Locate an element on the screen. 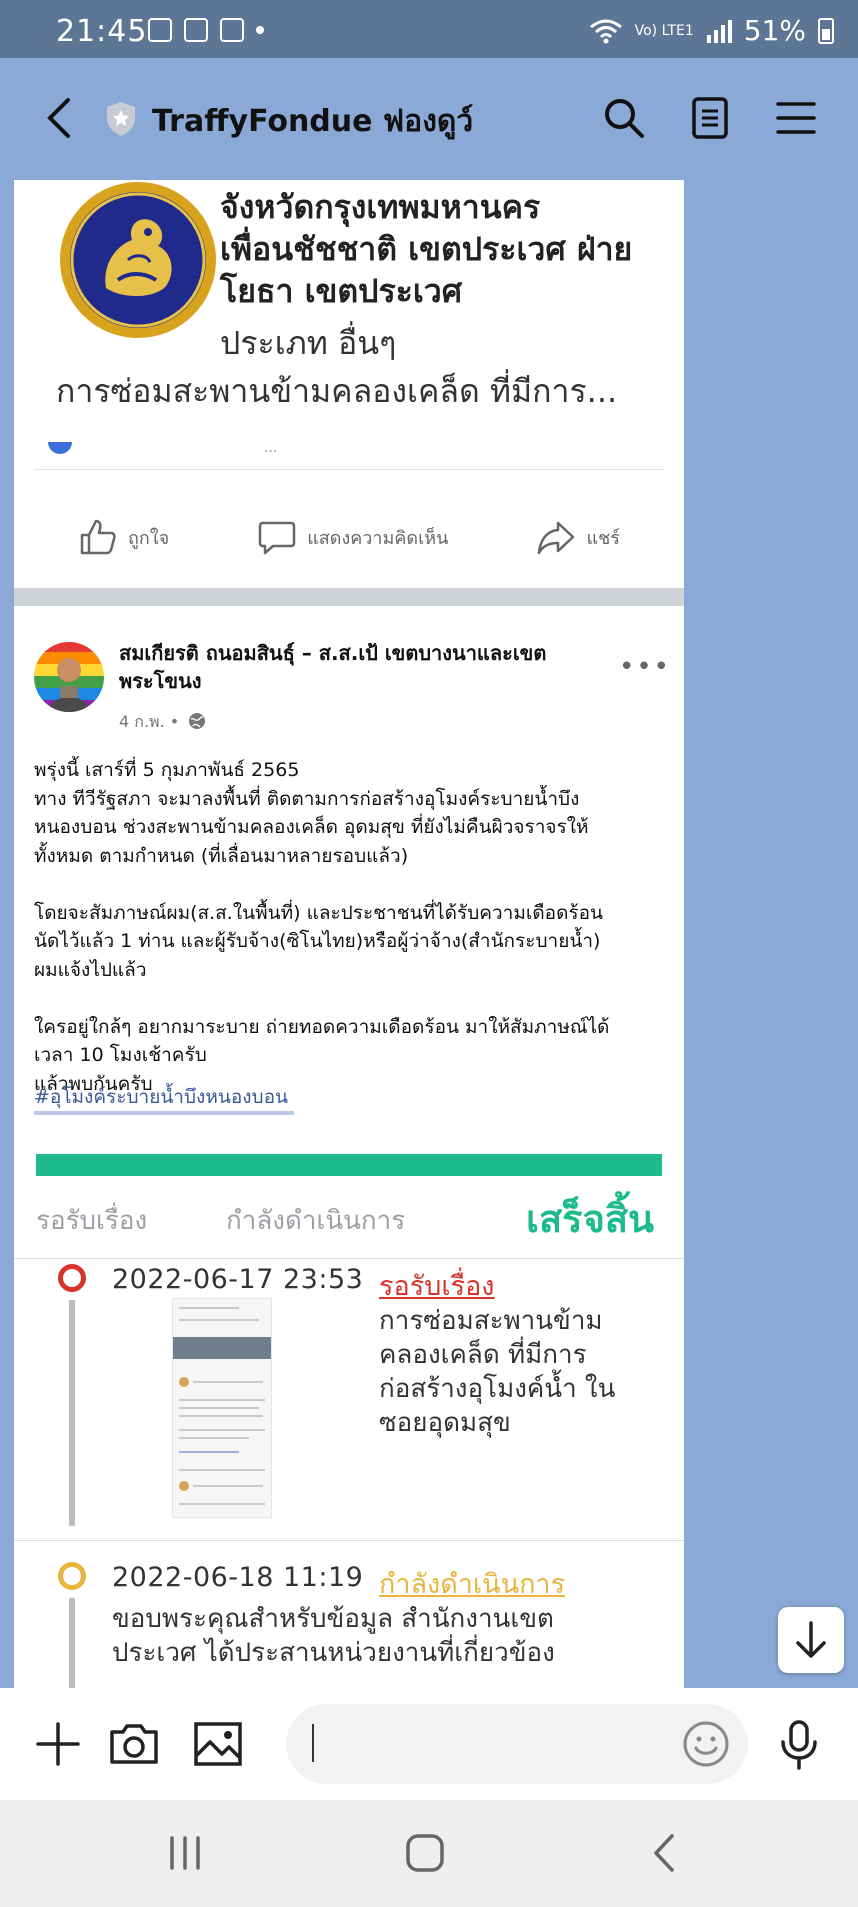 The image size is (858, 1907). home-icon is located at coordinates (425, 1853).